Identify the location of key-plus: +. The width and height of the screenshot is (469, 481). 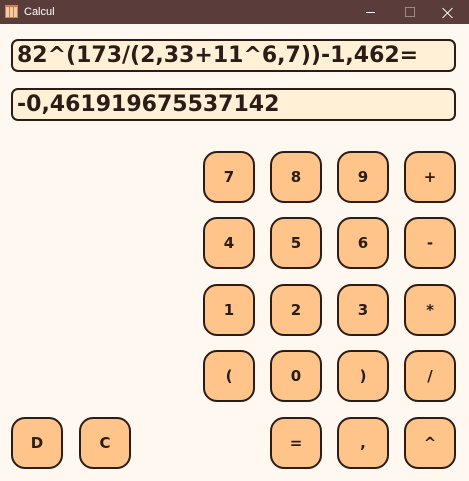
(430, 177).